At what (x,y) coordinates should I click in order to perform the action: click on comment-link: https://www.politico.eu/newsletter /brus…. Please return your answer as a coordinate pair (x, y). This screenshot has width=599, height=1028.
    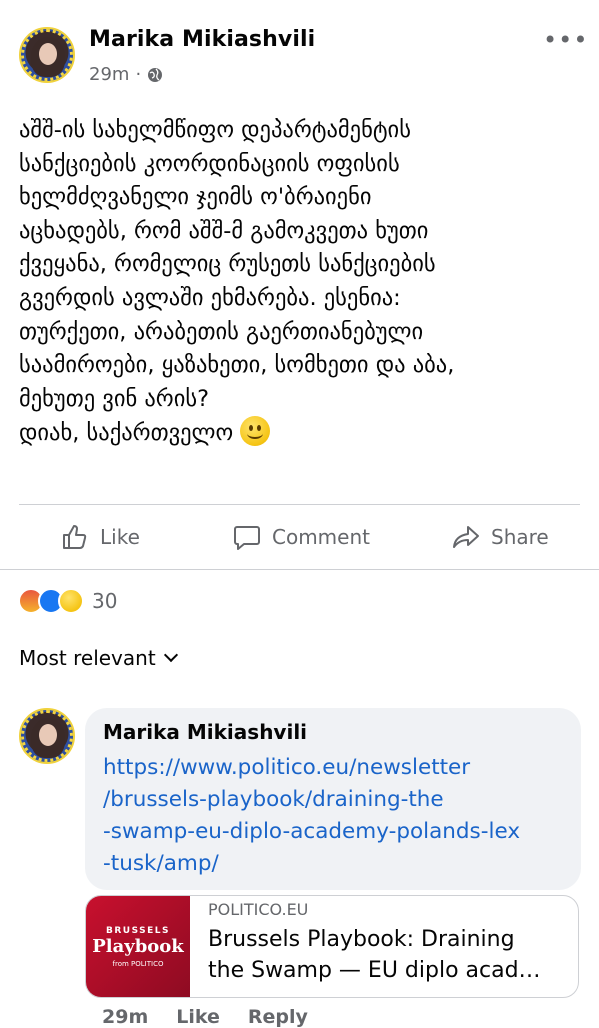
    Looking at the image, I should click on (338, 816).